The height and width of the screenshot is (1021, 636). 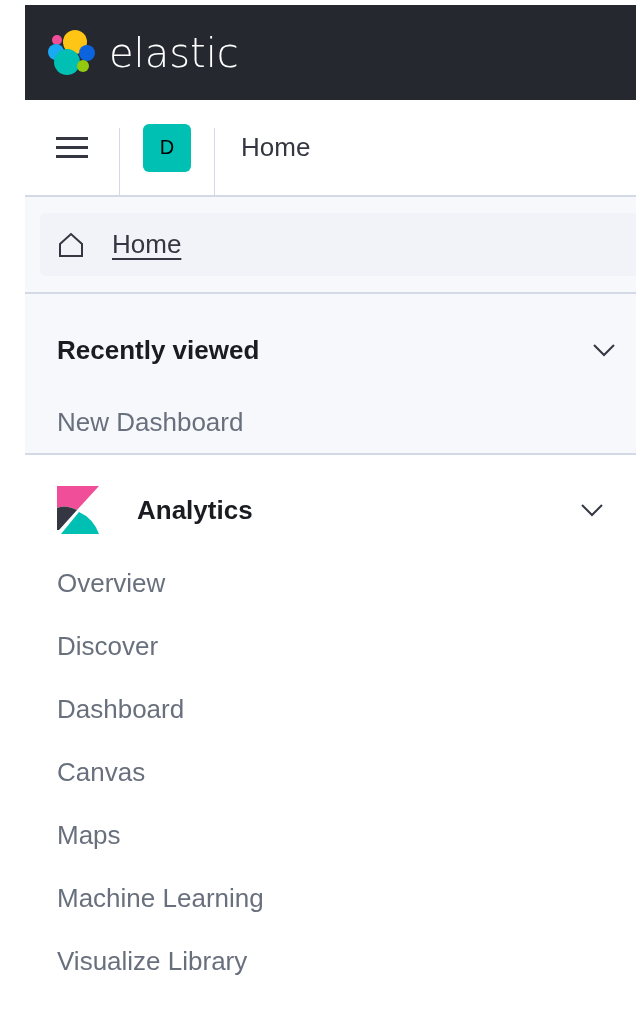 What do you see at coordinates (330, 974) in the screenshot?
I see `nav-item: Visualize Library` at bounding box center [330, 974].